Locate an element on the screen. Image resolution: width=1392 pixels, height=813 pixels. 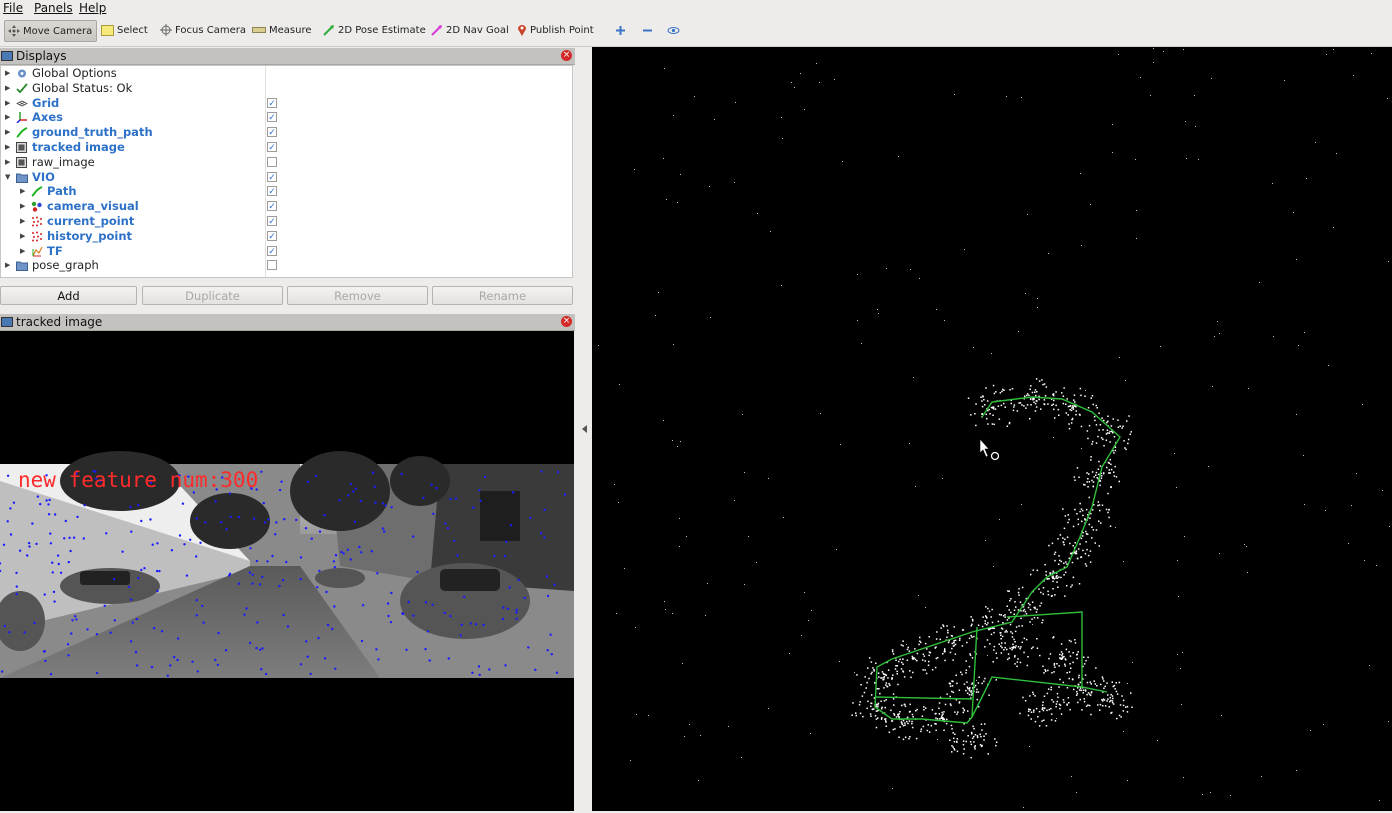
display-row-global-options: ▶ Global Options is located at coordinates (287, 73).